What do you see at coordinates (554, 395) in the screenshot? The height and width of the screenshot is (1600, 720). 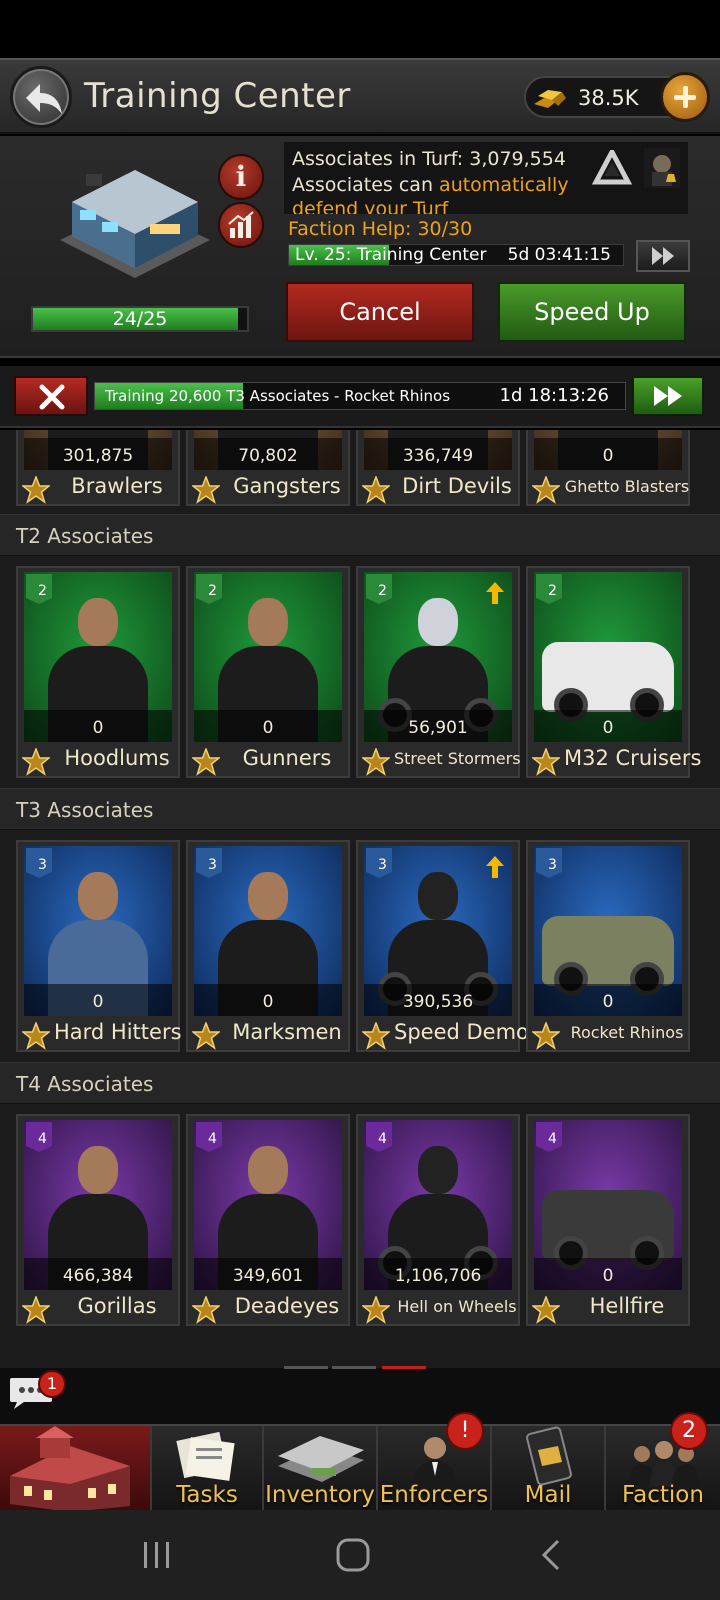 I see `training-time: 1d 18:13:26` at bounding box center [554, 395].